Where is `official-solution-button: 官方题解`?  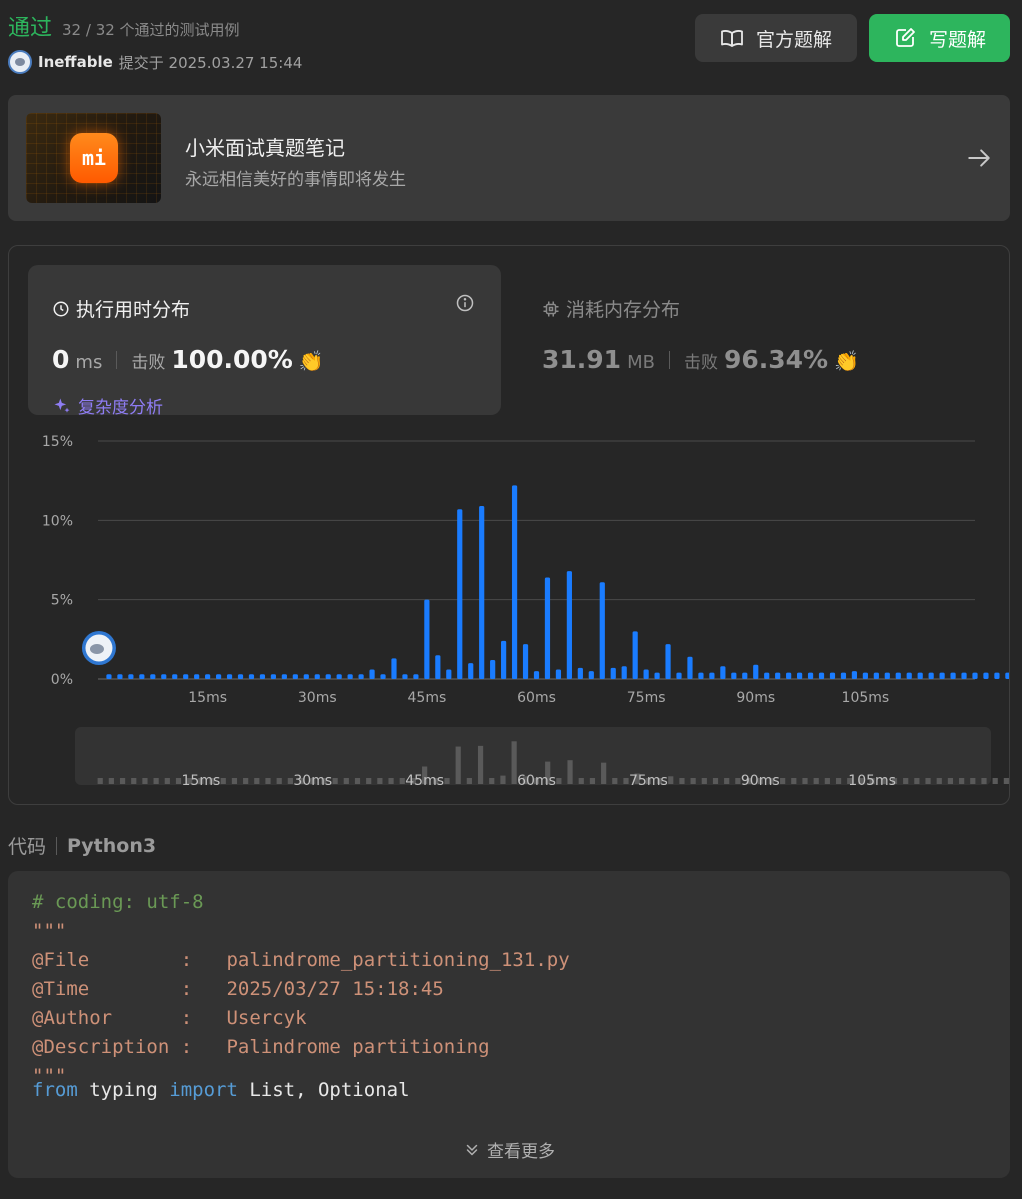 official-solution-button: 官方题解 is located at coordinates (776, 38).